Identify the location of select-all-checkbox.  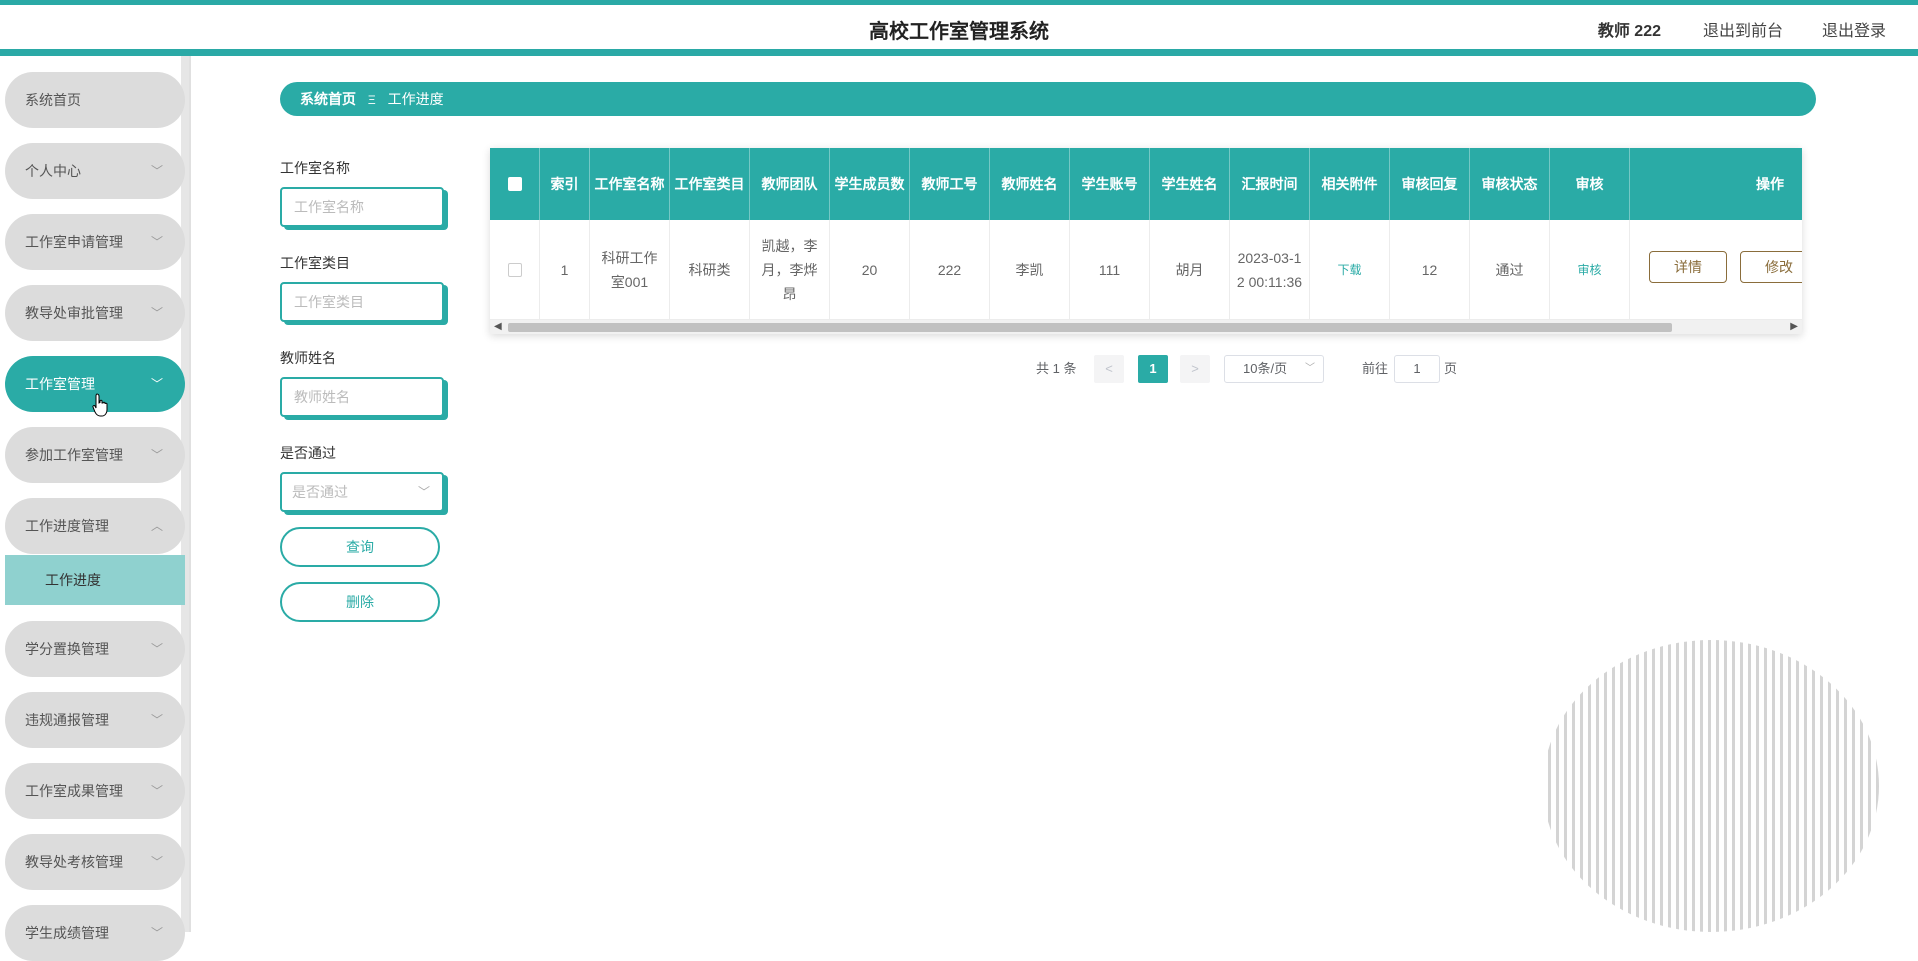
(514, 184).